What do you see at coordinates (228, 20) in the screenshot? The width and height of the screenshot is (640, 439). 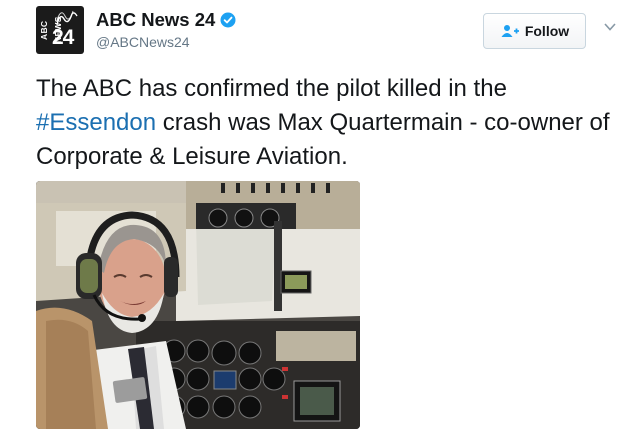 I see `verified-badge-icon` at bounding box center [228, 20].